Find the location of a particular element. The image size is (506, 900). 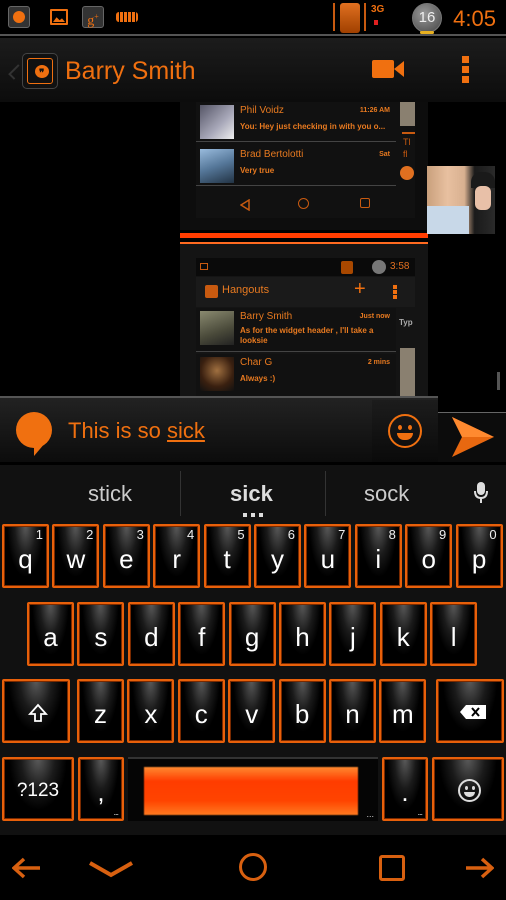

hide-keyboard-icon is located at coordinates (111, 870).